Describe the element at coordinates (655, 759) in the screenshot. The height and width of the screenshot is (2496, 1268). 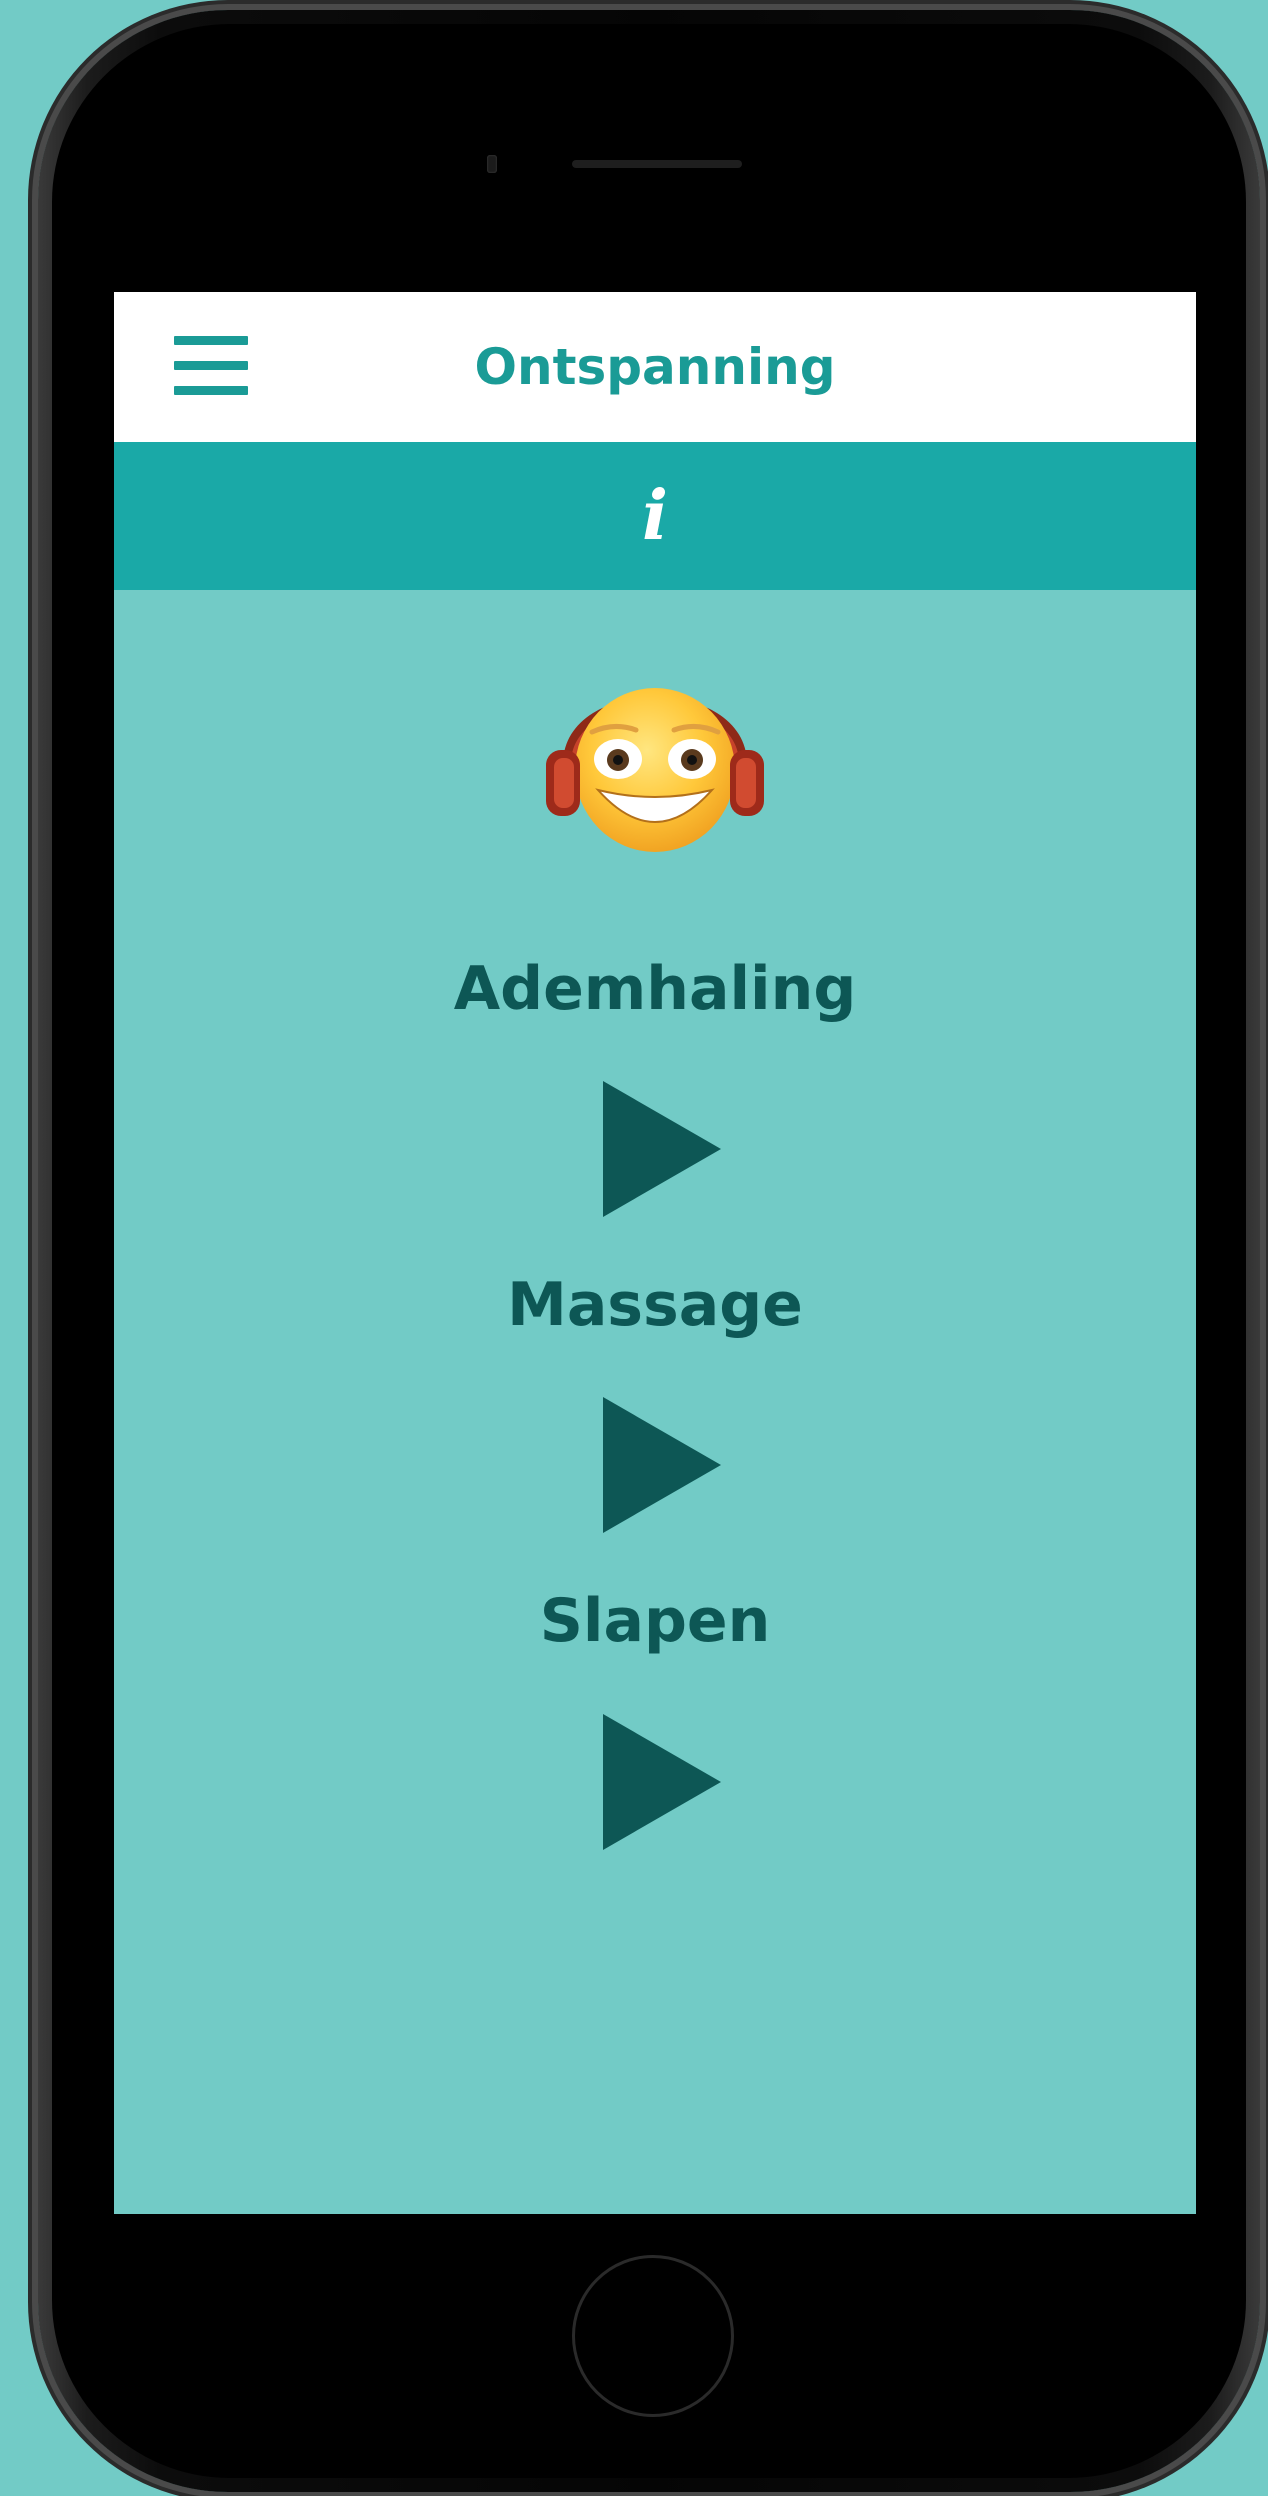
I see `smiley-headphones-icon` at that location.